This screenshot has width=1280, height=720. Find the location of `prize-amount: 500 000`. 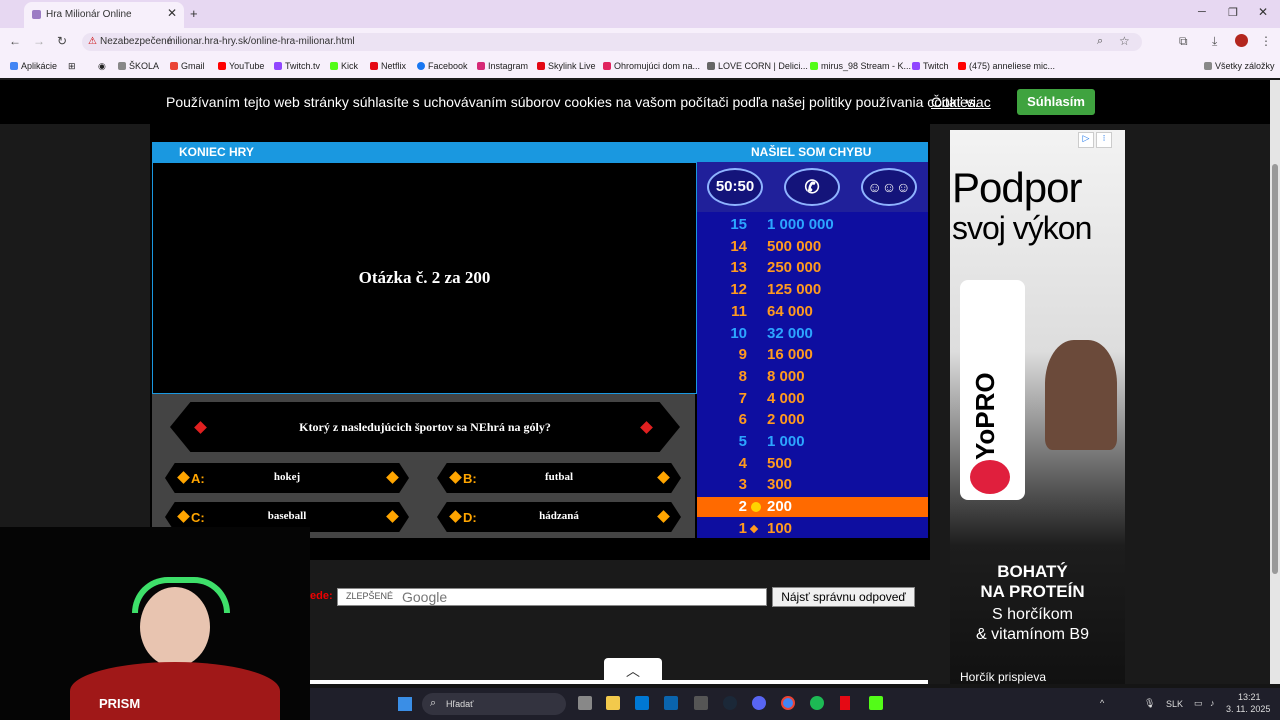

prize-amount: 500 000 is located at coordinates (794, 246).